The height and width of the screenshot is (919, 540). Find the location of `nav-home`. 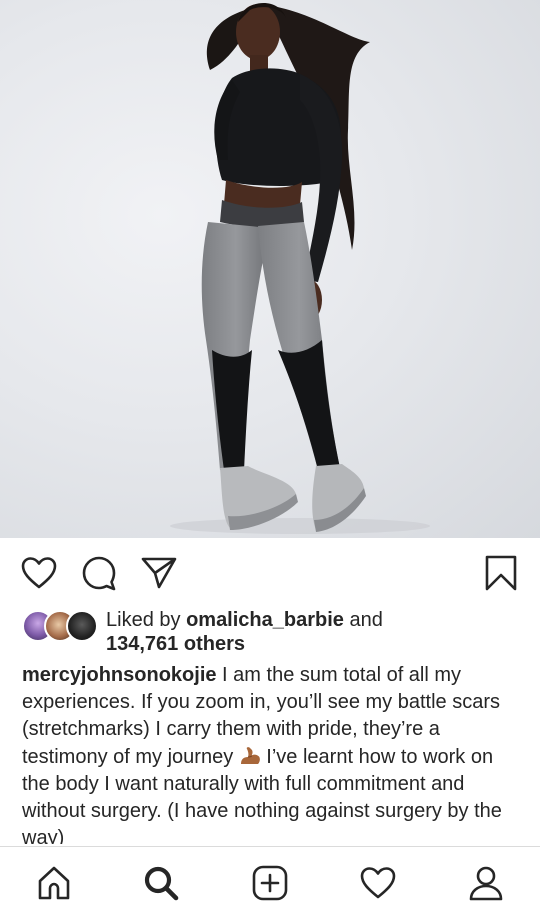

nav-home is located at coordinates (54, 883).